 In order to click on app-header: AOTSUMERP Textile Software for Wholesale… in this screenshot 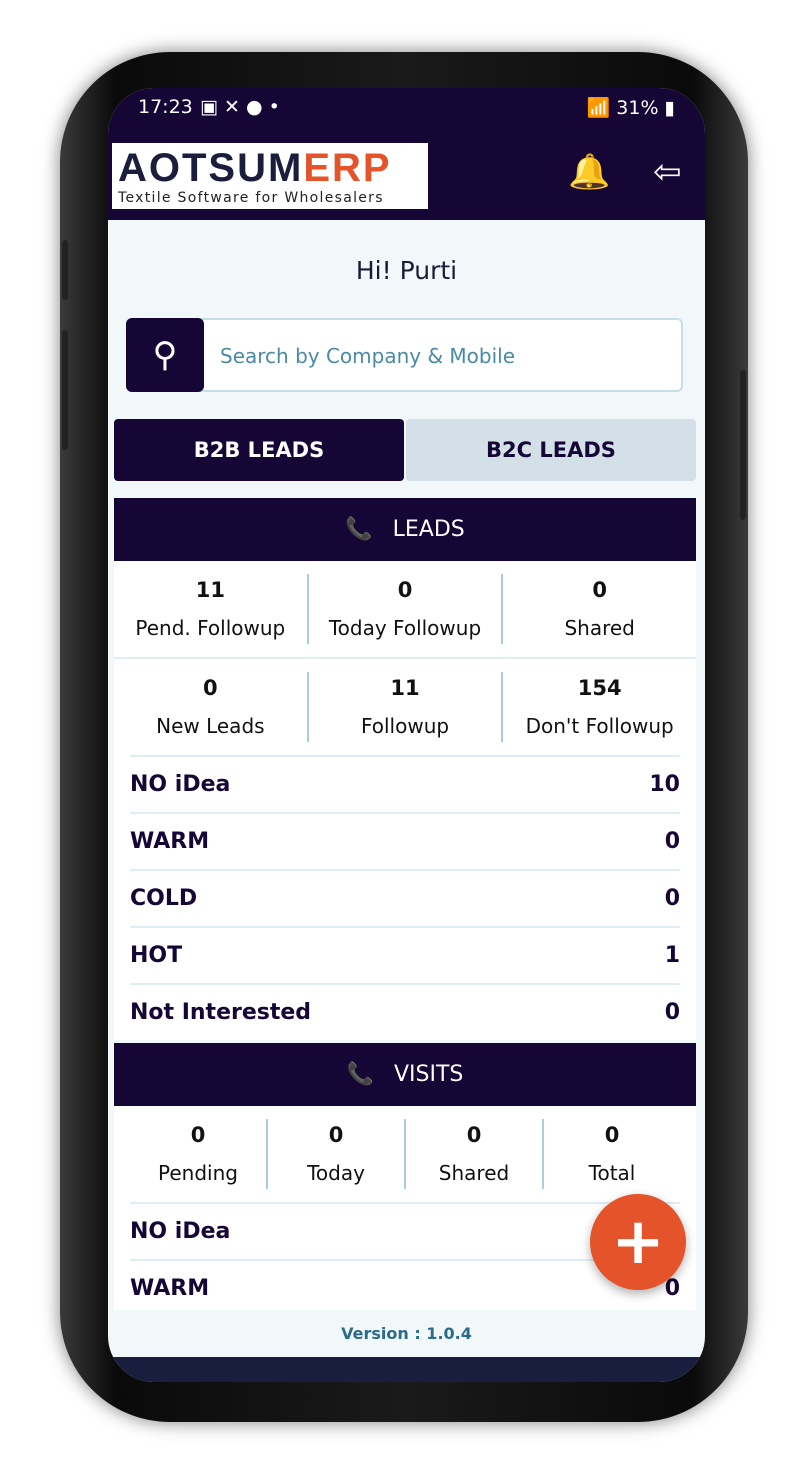, I will do `click(406, 175)`.